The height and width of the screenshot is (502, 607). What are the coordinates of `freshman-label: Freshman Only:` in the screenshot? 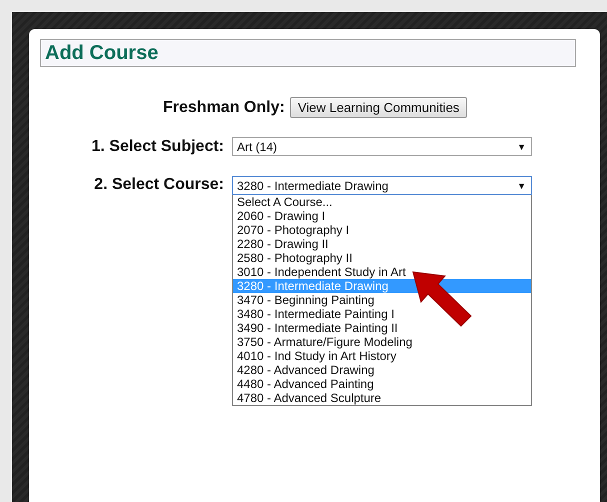 It's located at (224, 107).